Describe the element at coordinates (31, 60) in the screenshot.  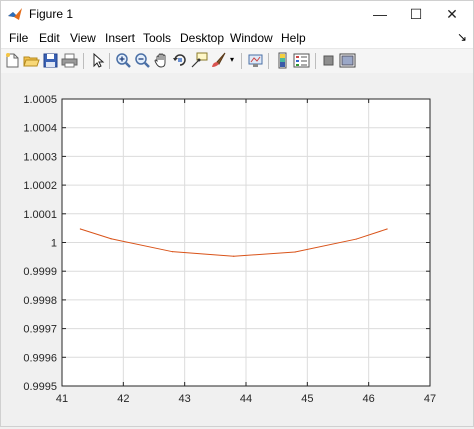
I see `open-file-icon` at that location.